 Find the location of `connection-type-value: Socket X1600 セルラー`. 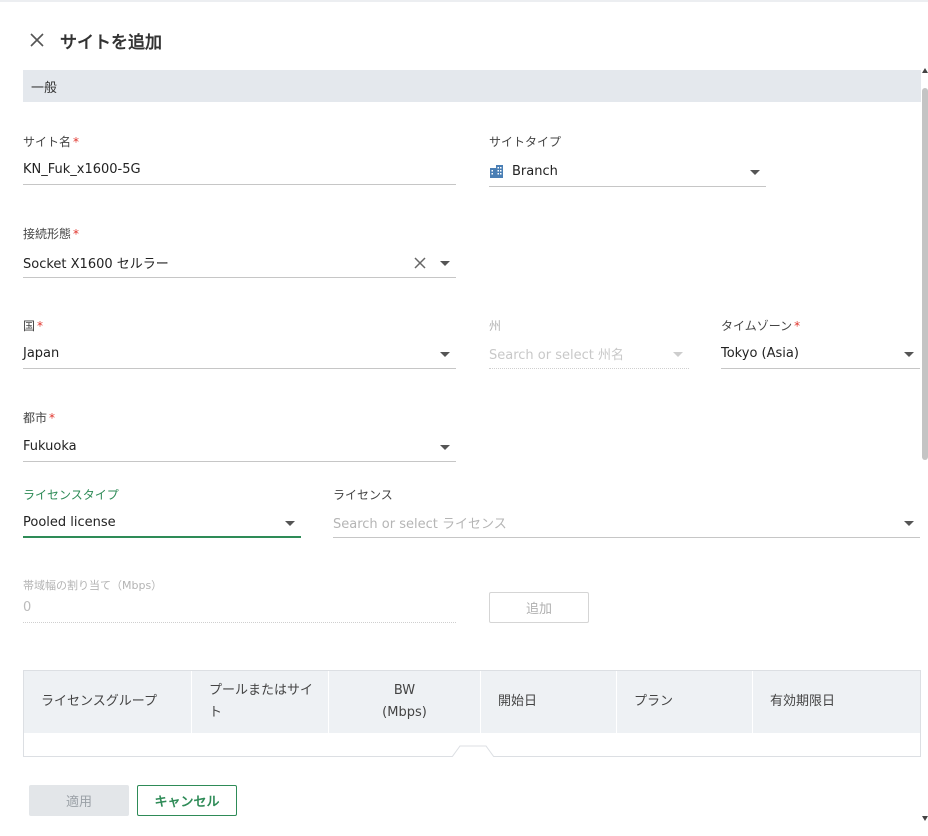

connection-type-value: Socket X1600 セルラー is located at coordinates (96, 264).